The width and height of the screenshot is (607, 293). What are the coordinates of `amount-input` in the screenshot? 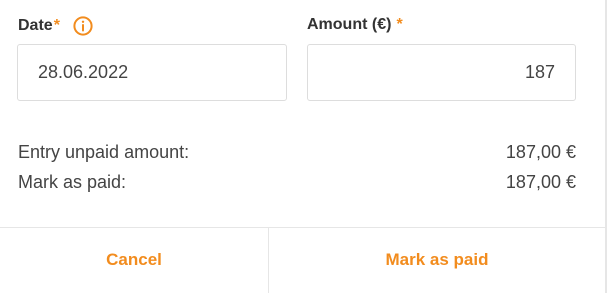 It's located at (441, 72).